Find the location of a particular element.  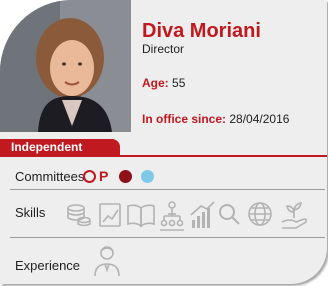

light-blue-dot-icon is located at coordinates (148, 176).